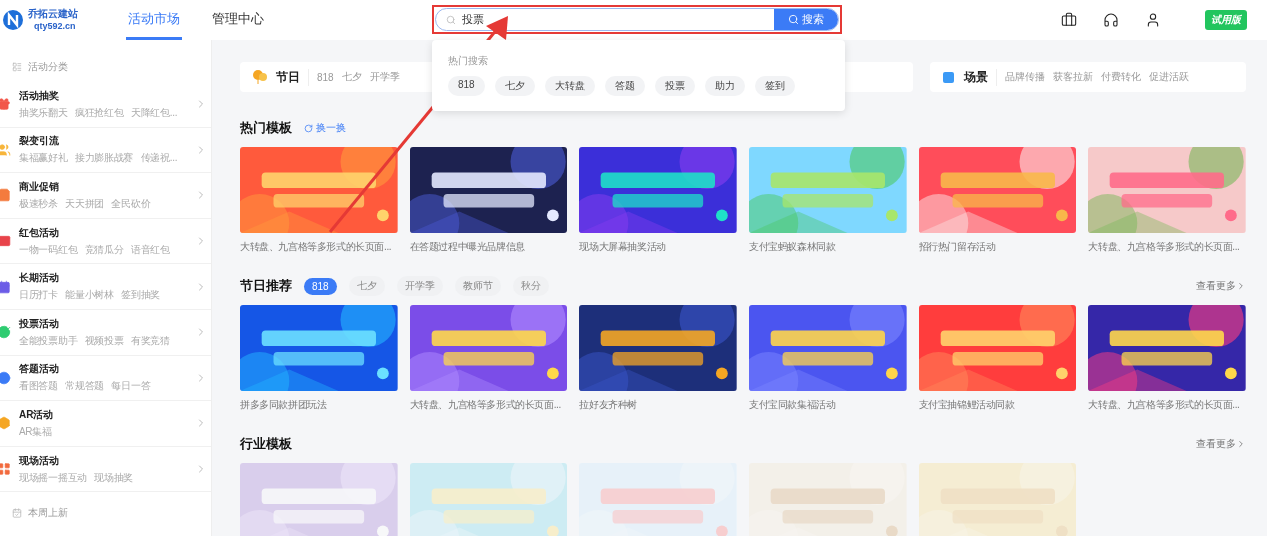  I want to click on sidebar-heading: 活动分类, so click(48, 67).